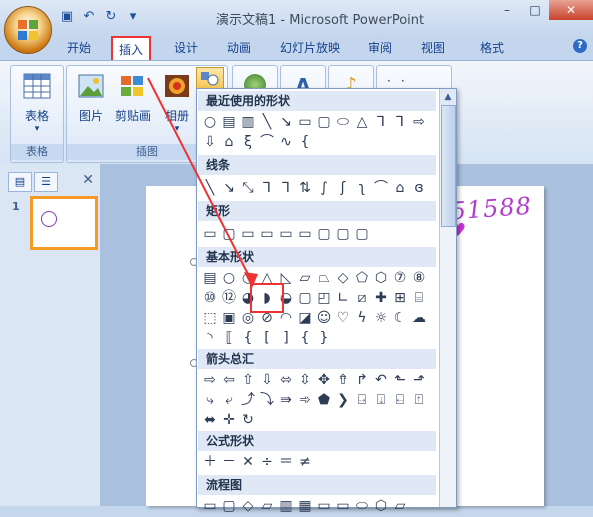  What do you see at coordinates (202, 182) in the screenshot?
I see `annotation-arrow` at bounding box center [202, 182].